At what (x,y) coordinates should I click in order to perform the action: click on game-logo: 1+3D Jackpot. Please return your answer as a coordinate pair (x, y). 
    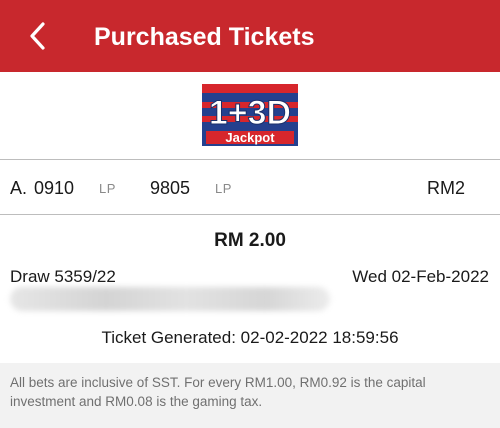
    Looking at the image, I should click on (250, 115).